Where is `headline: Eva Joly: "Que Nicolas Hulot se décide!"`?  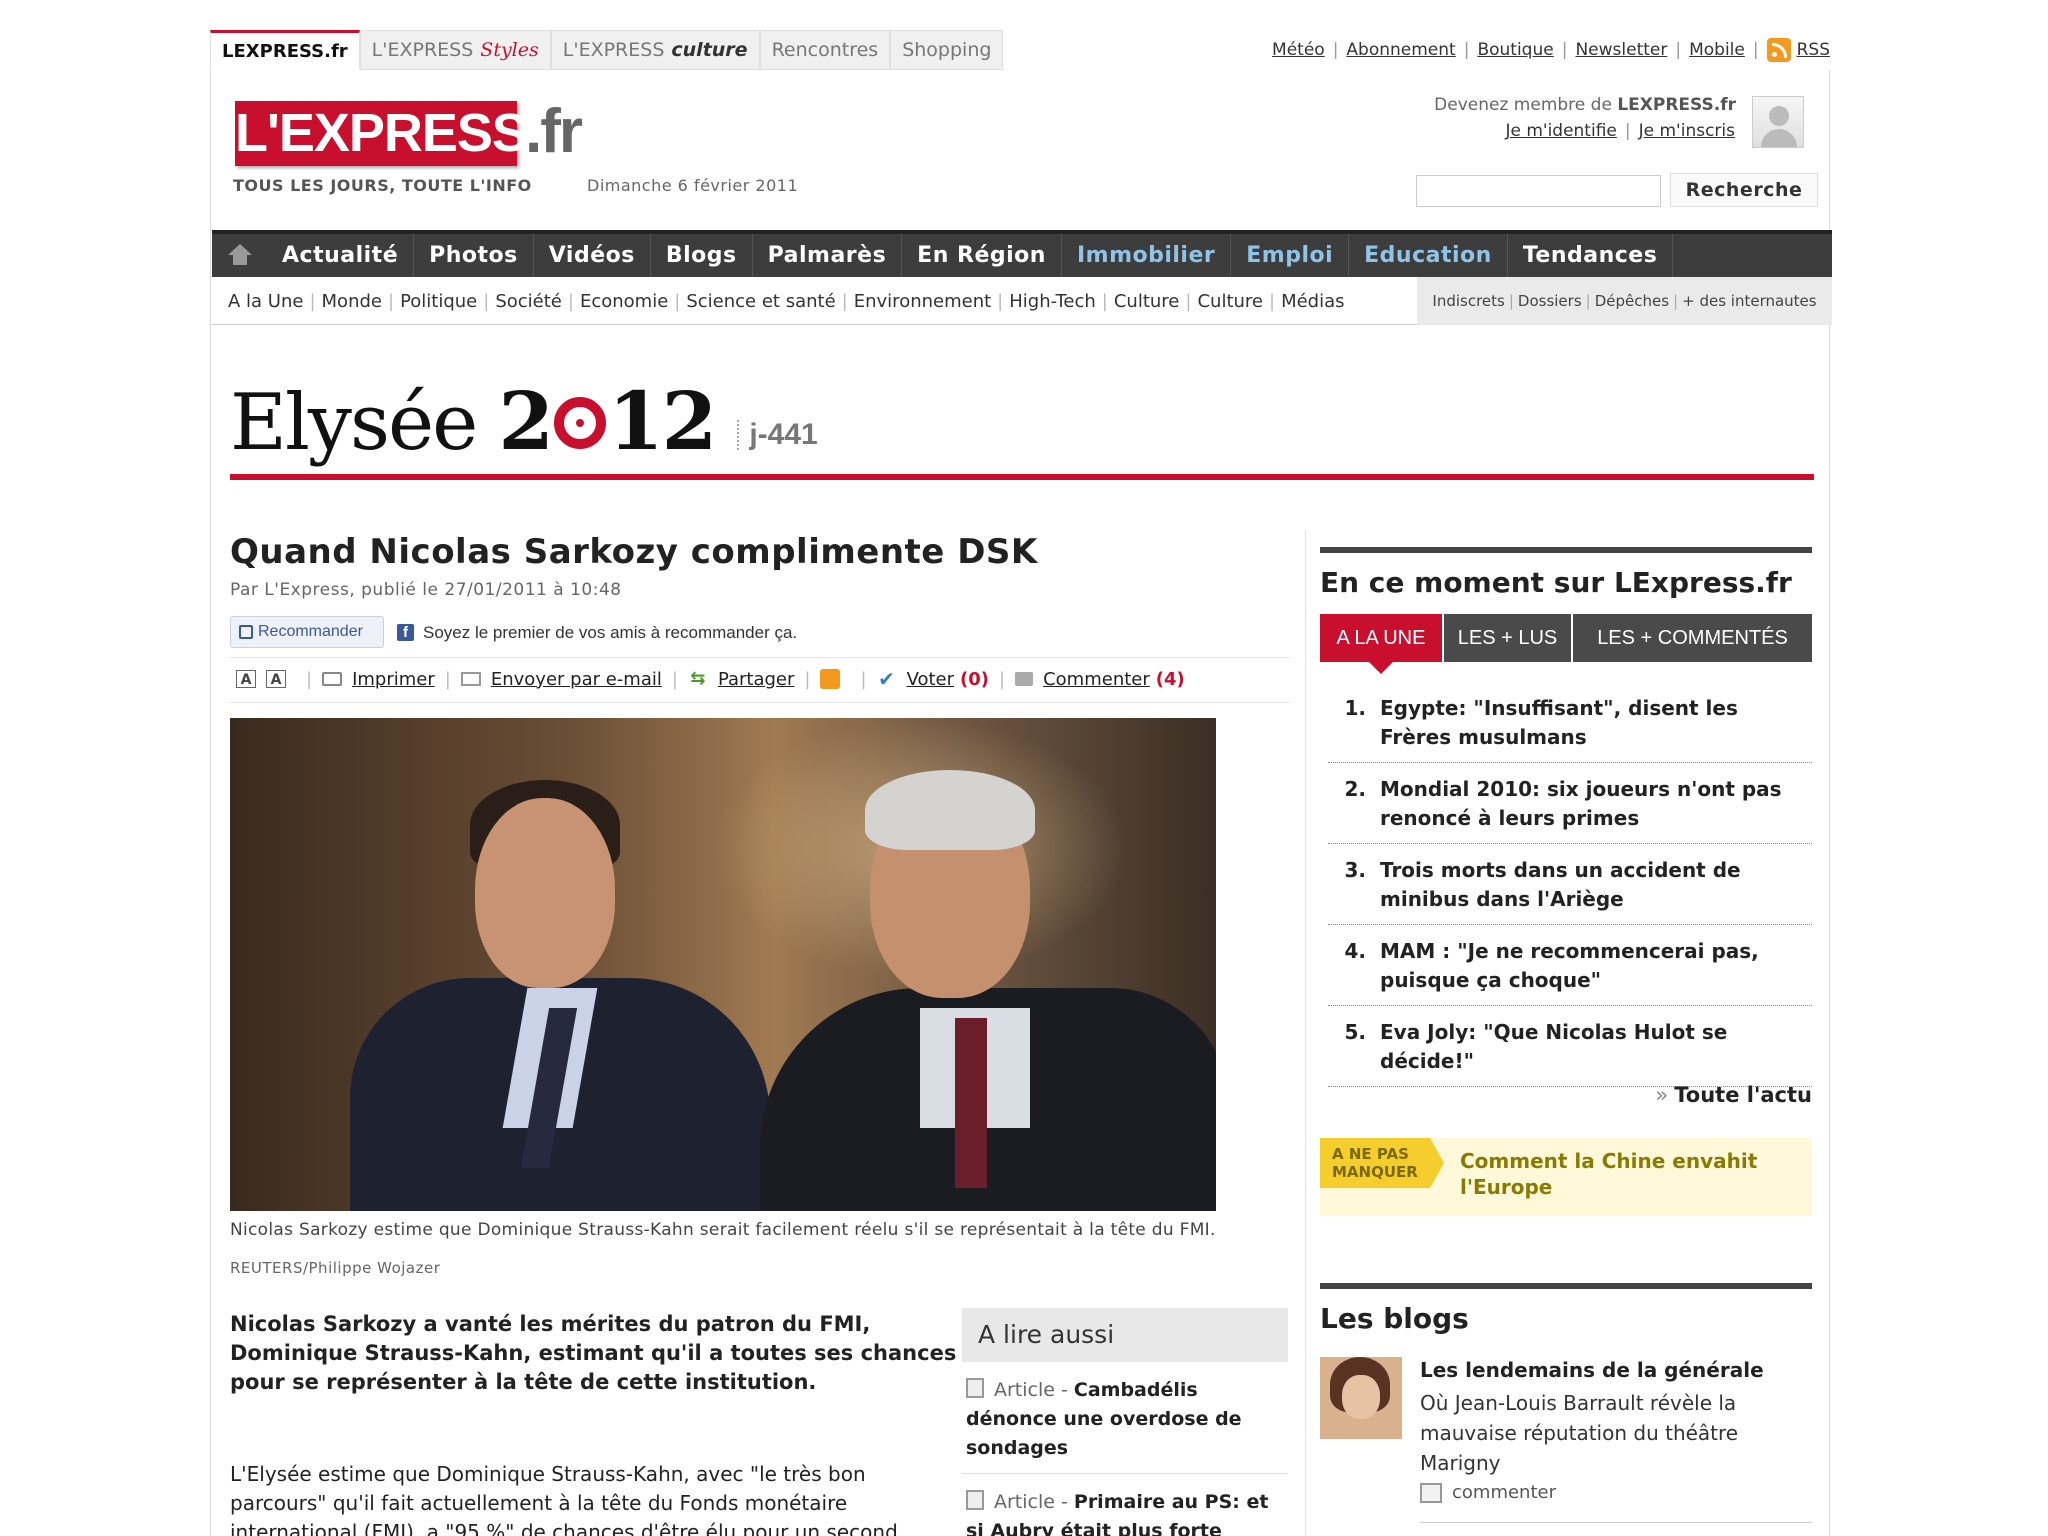 headline: Eva Joly: "Que Nicolas Hulot se décide!" is located at coordinates (1596, 1047).